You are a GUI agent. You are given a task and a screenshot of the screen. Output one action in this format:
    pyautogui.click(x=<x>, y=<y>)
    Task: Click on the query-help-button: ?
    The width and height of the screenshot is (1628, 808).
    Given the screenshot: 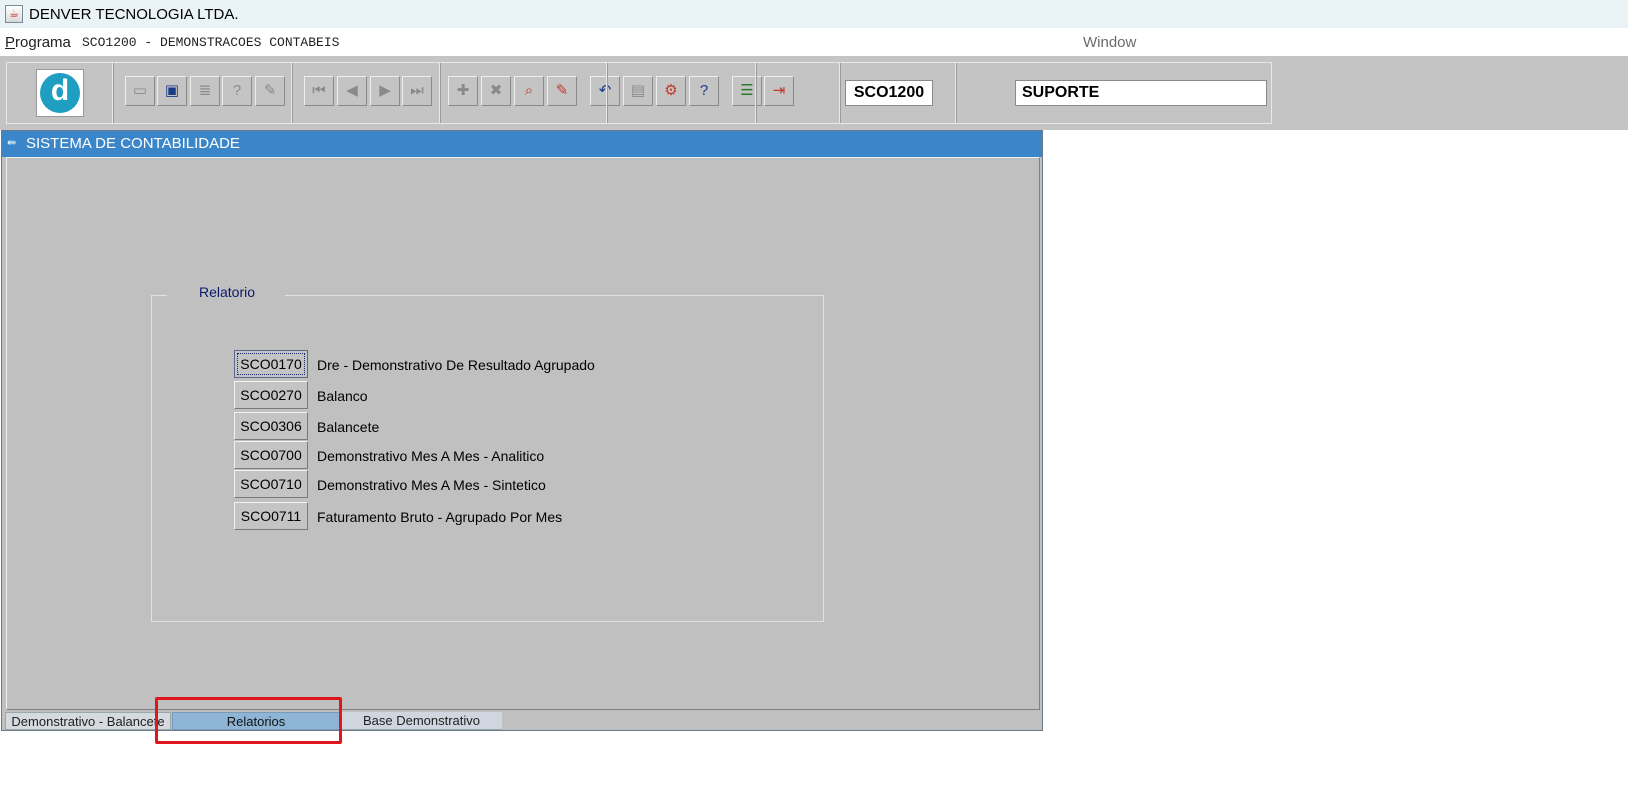 What is the action you would take?
    pyautogui.click(x=237, y=91)
    